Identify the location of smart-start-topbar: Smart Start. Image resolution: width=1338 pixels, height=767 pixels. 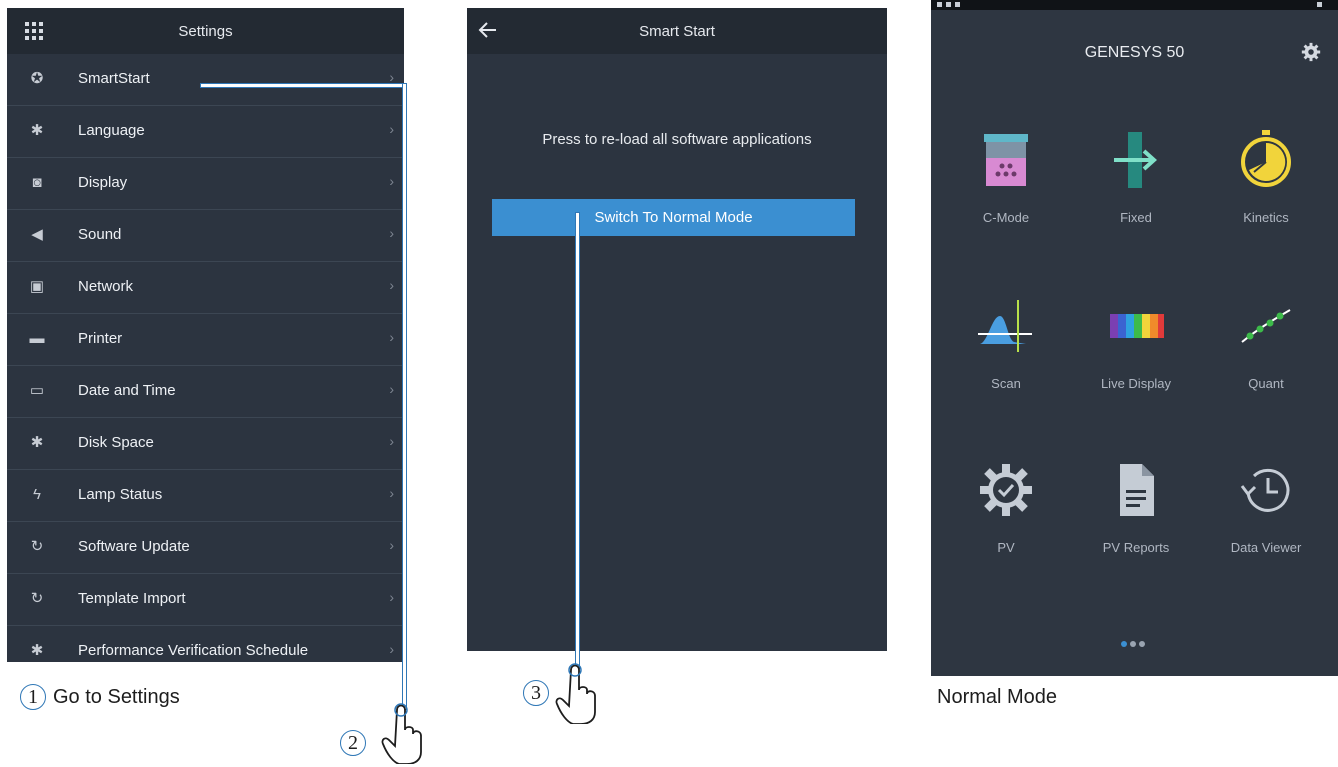
(677, 31).